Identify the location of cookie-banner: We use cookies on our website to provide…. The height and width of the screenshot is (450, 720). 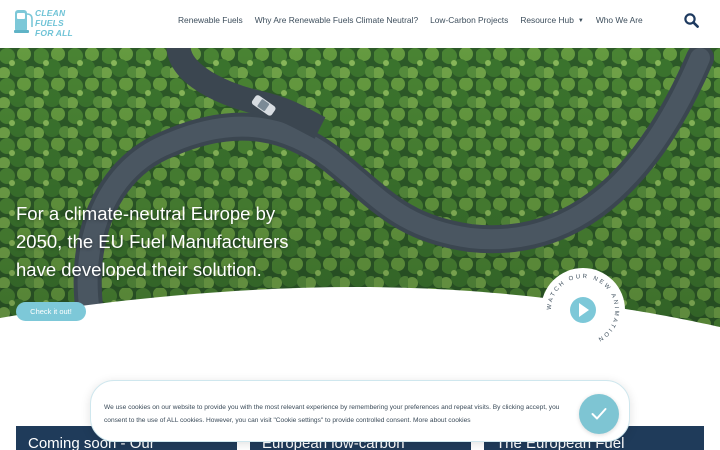
(360, 411).